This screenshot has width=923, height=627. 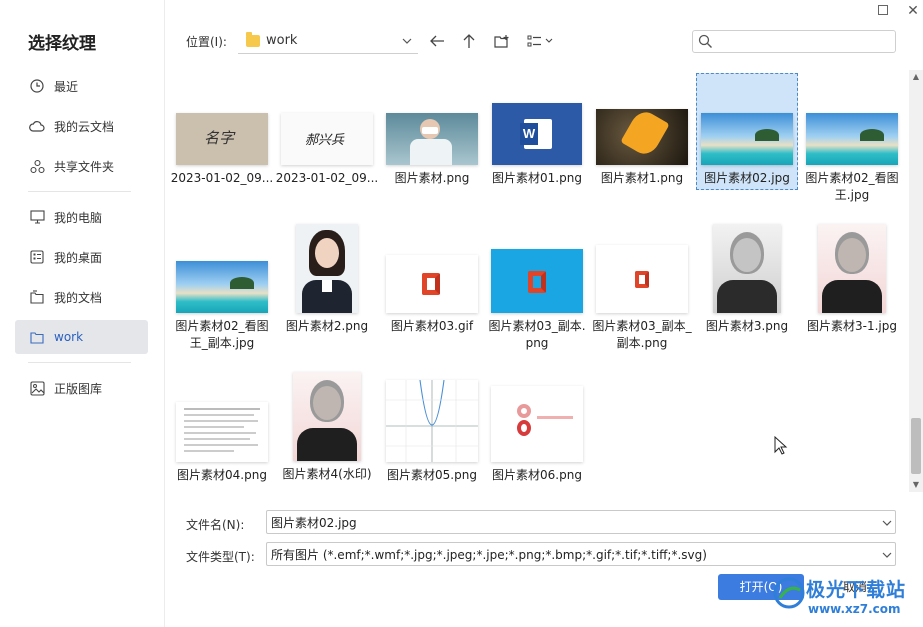 I want to click on signature-text: 名字, so click(x=219, y=138).